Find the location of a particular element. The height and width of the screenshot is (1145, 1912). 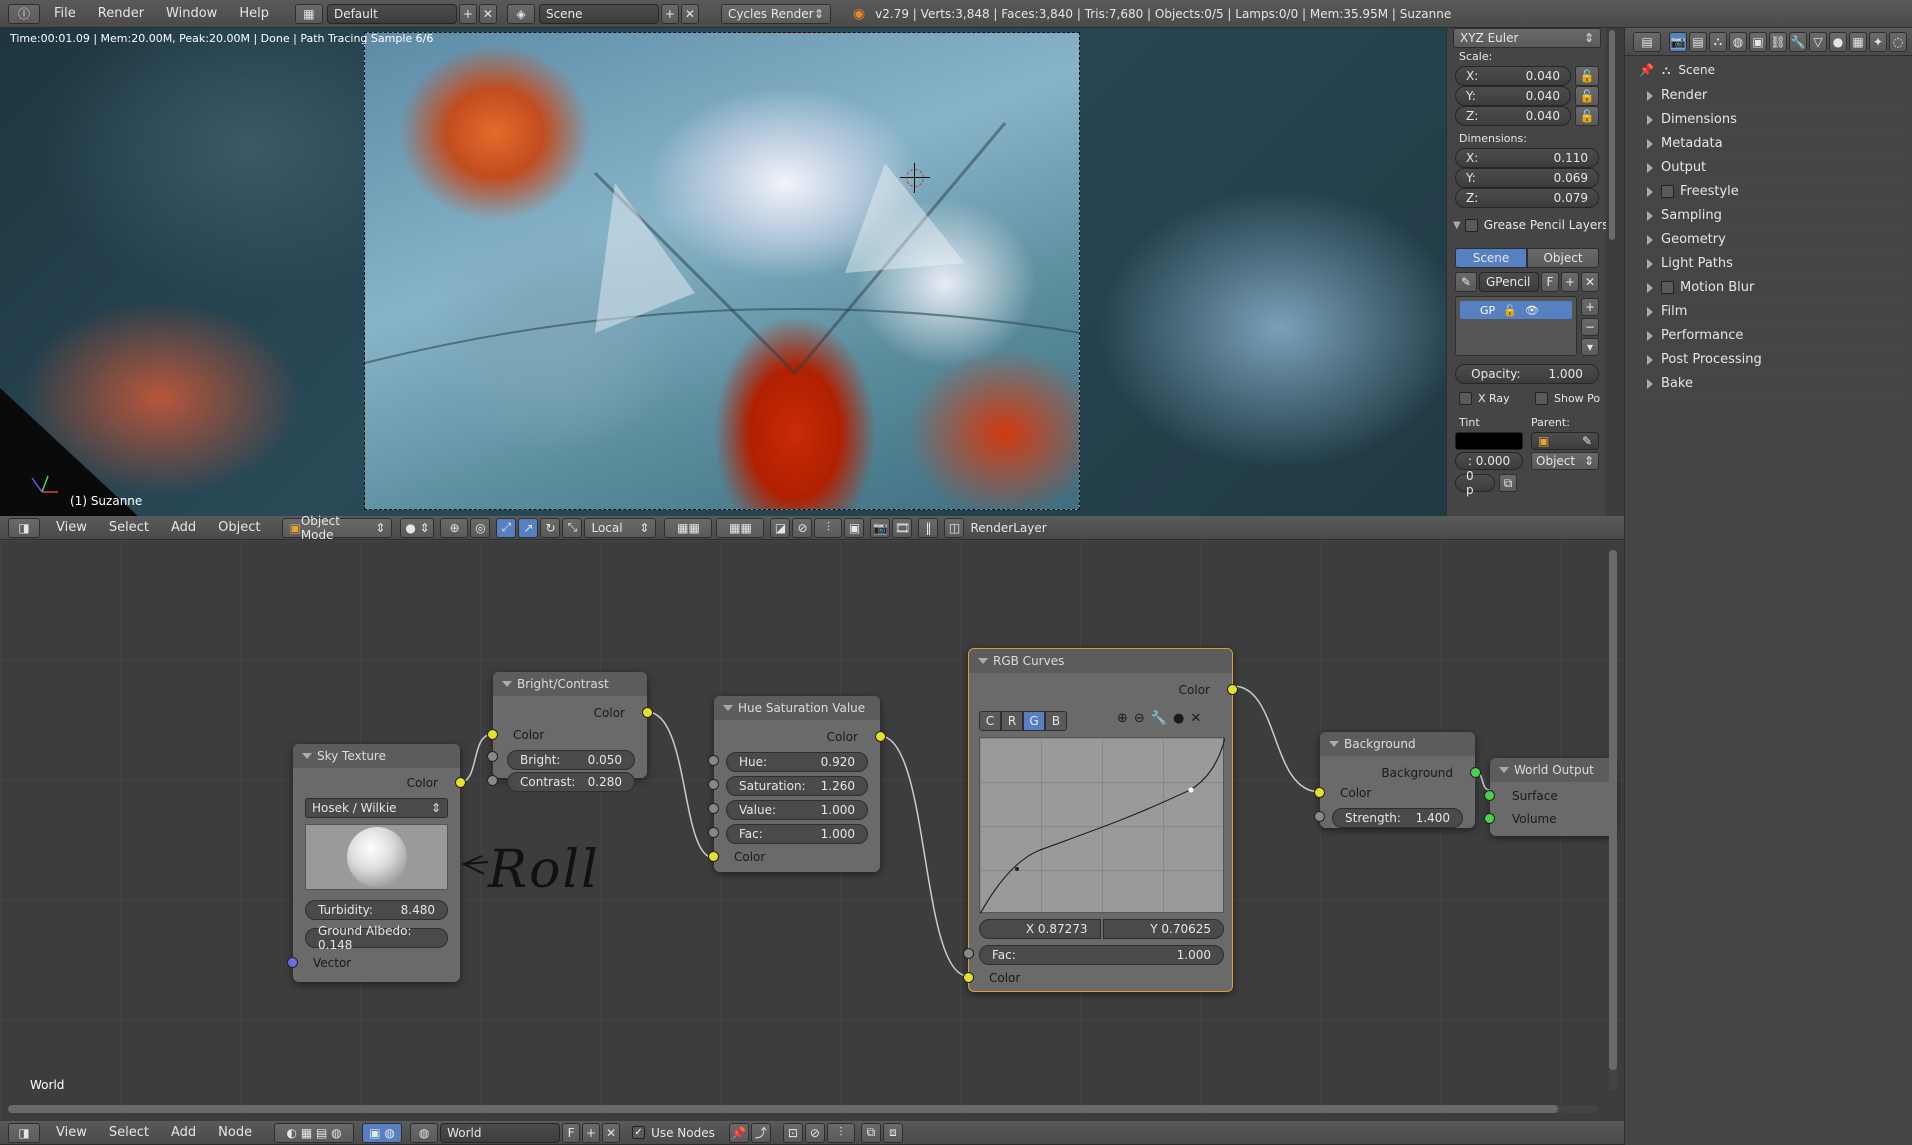

shader-object-icon: ▣ ◍ is located at coordinates (382, 1132).